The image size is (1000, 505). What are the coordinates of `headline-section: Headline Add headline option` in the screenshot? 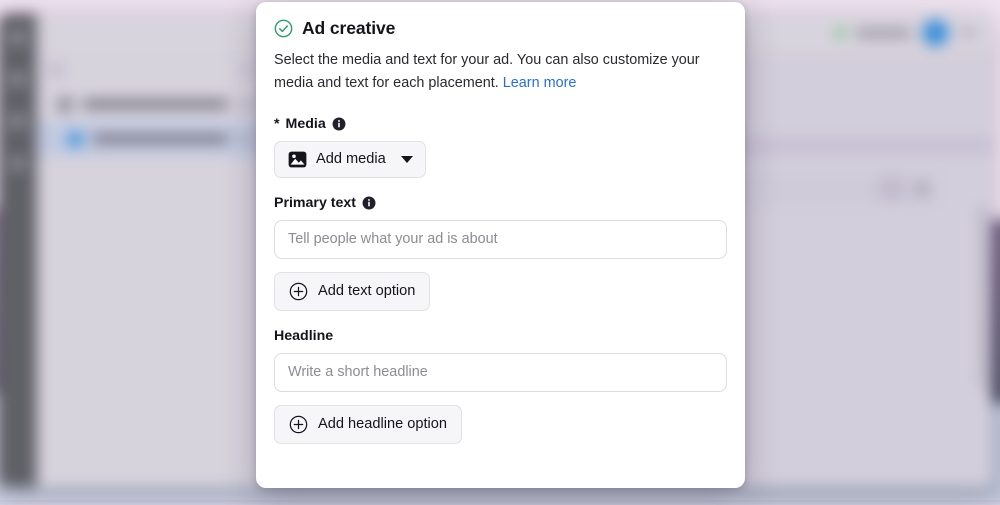 It's located at (500, 386).